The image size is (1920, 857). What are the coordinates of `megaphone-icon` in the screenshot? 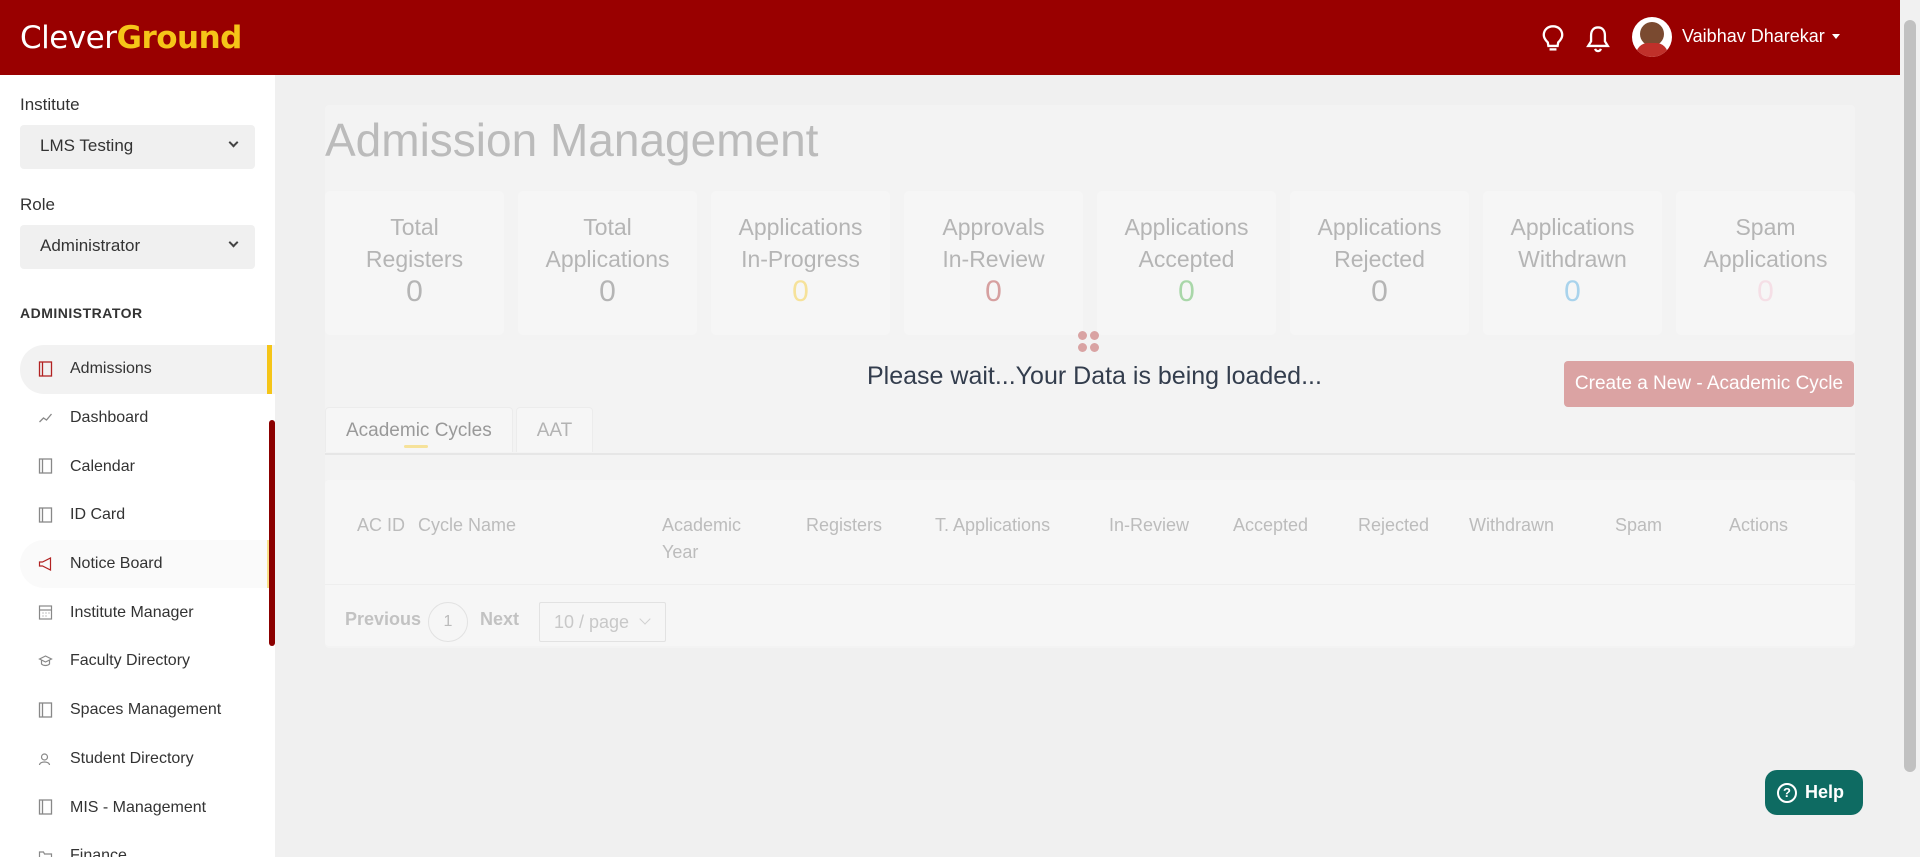 It's located at (45, 563).